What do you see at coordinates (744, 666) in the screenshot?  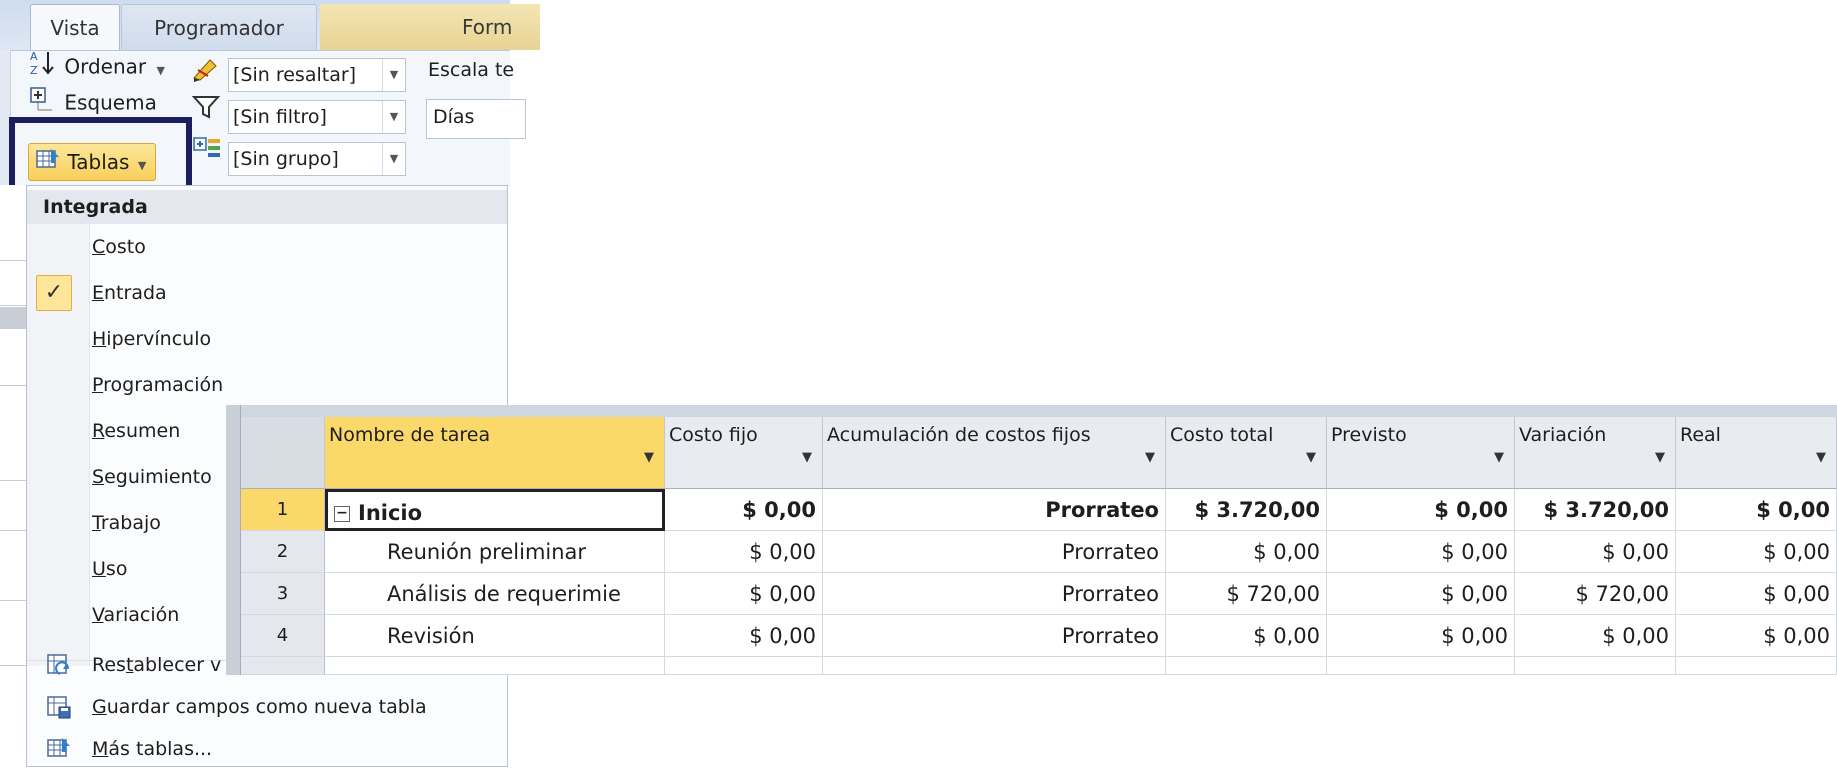 I see `fixed-cost-cell` at bounding box center [744, 666].